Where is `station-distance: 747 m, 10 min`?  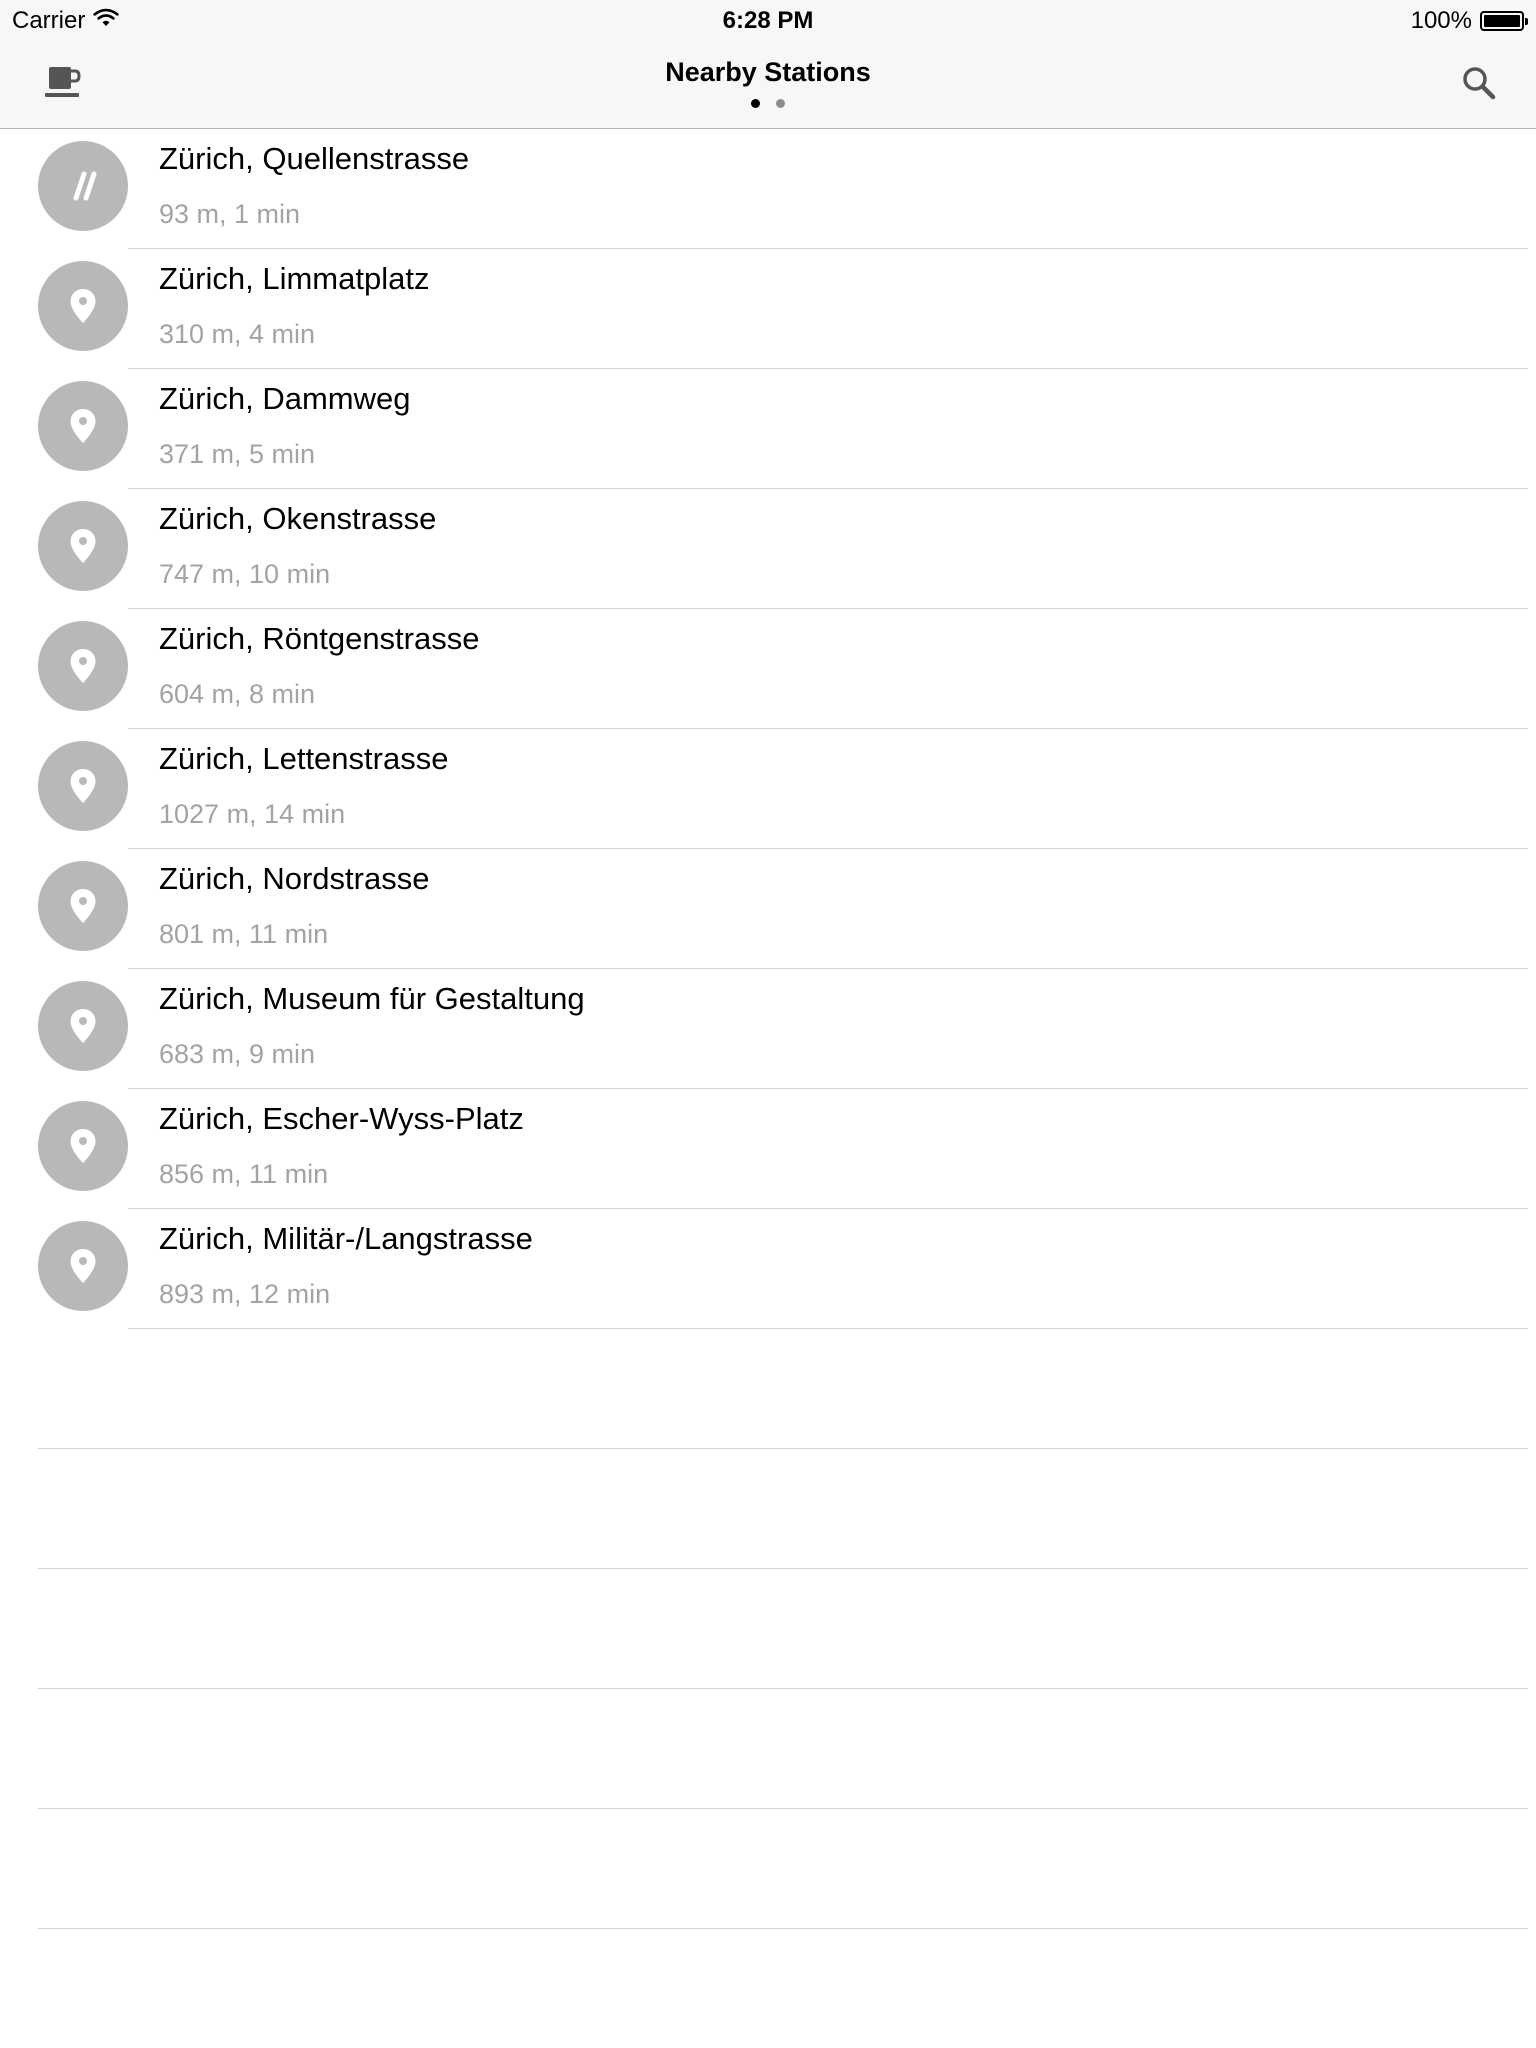 station-distance: 747 m, 10 min is located at coordinates (245, 574).